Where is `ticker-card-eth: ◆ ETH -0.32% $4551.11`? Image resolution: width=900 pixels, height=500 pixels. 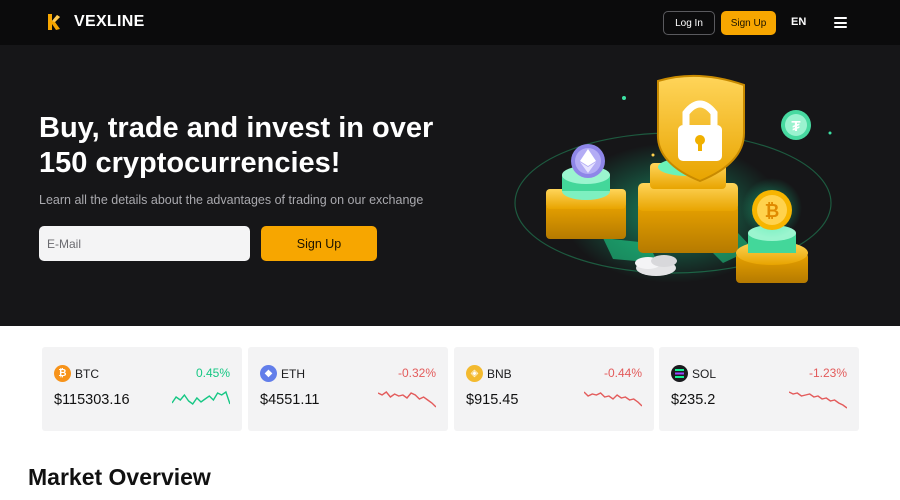
ticker-card-eth: ◆ ETH -0.32% $4551.11 is located at coordinates (348, 389).